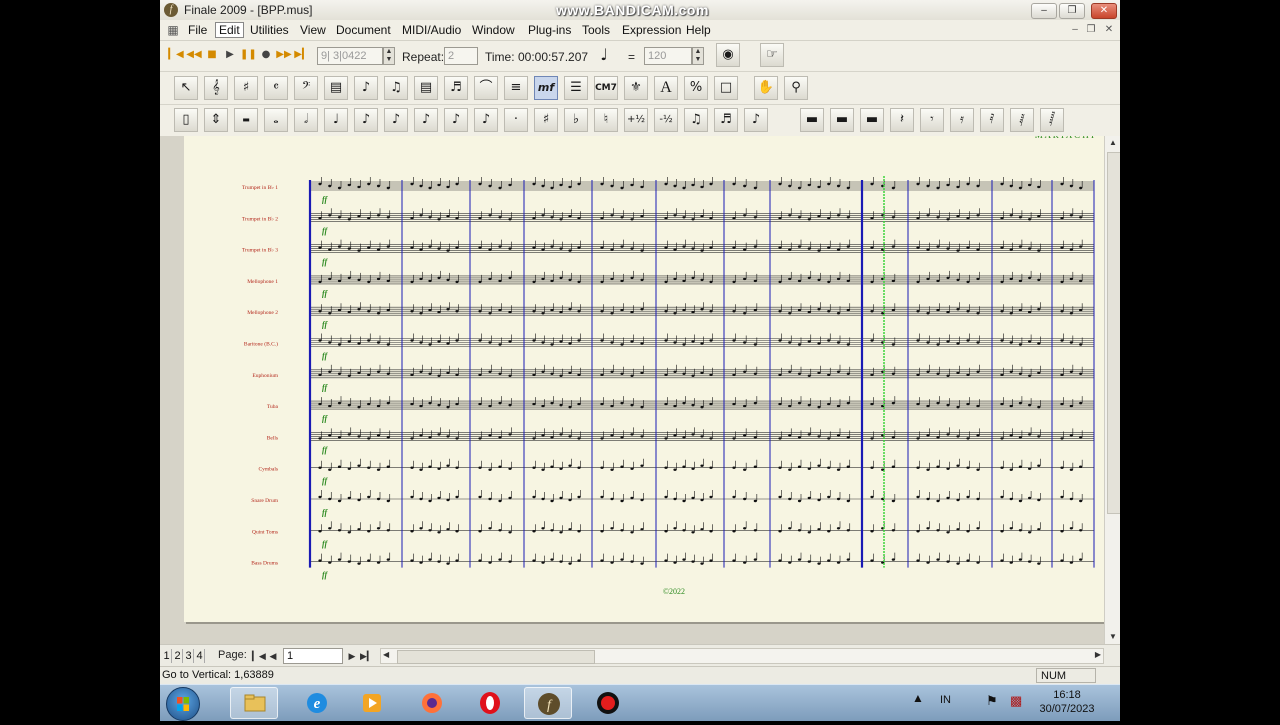 This screenshot has height=725, width=1280. I want to click on taskbar-opera-button, so click(490, 703).